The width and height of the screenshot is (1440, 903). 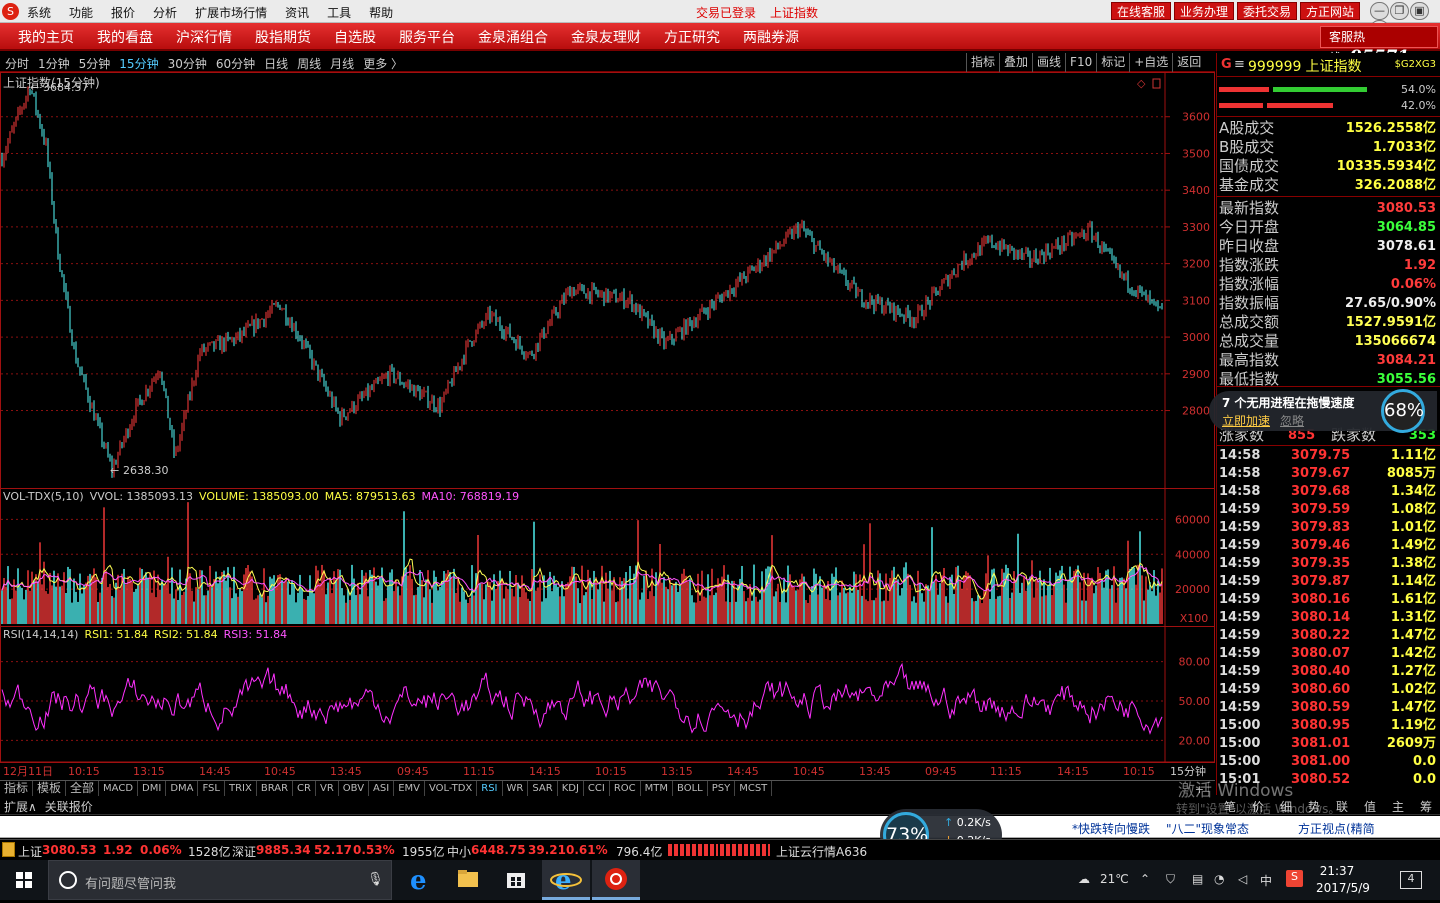 I want to click on notification-center-icon: 4, so click(x=1411, y=880).